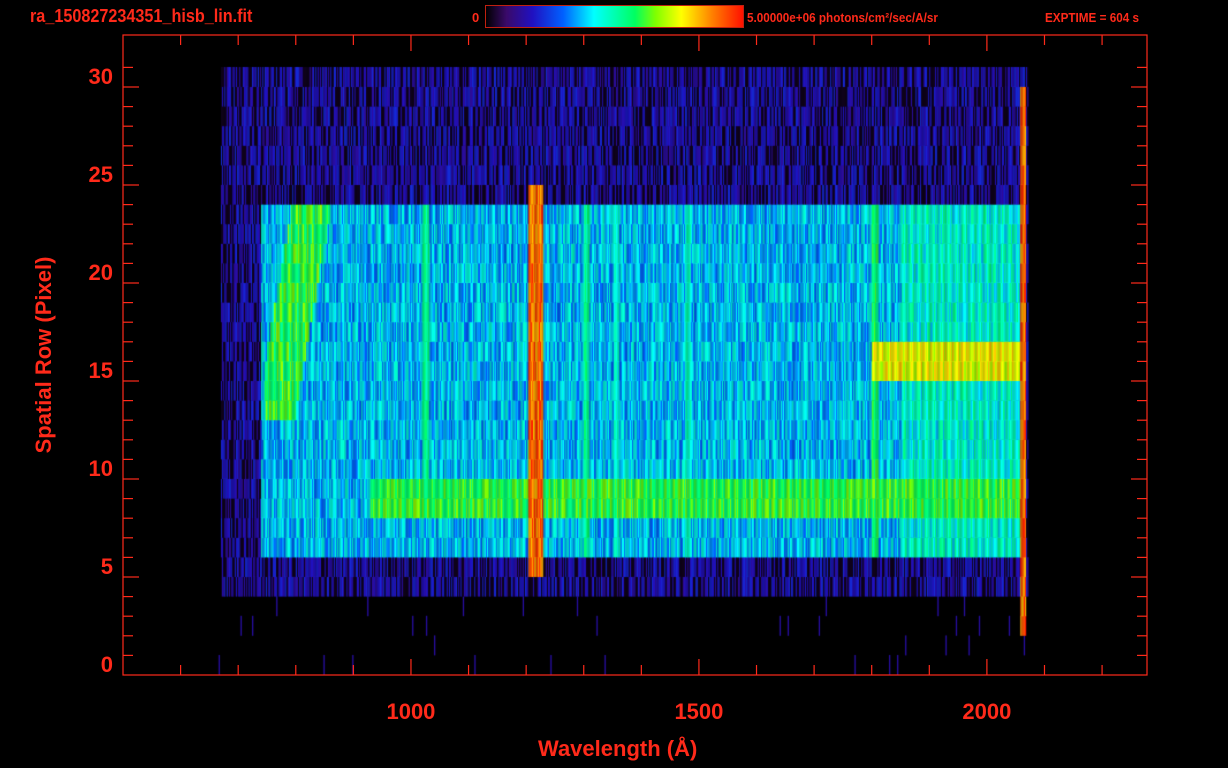 The height and width of the screenshot is (768, 1228). Describe the element at coordinates (100, 174) in the screenshot. I see `y-tick-label: 25` at that location.